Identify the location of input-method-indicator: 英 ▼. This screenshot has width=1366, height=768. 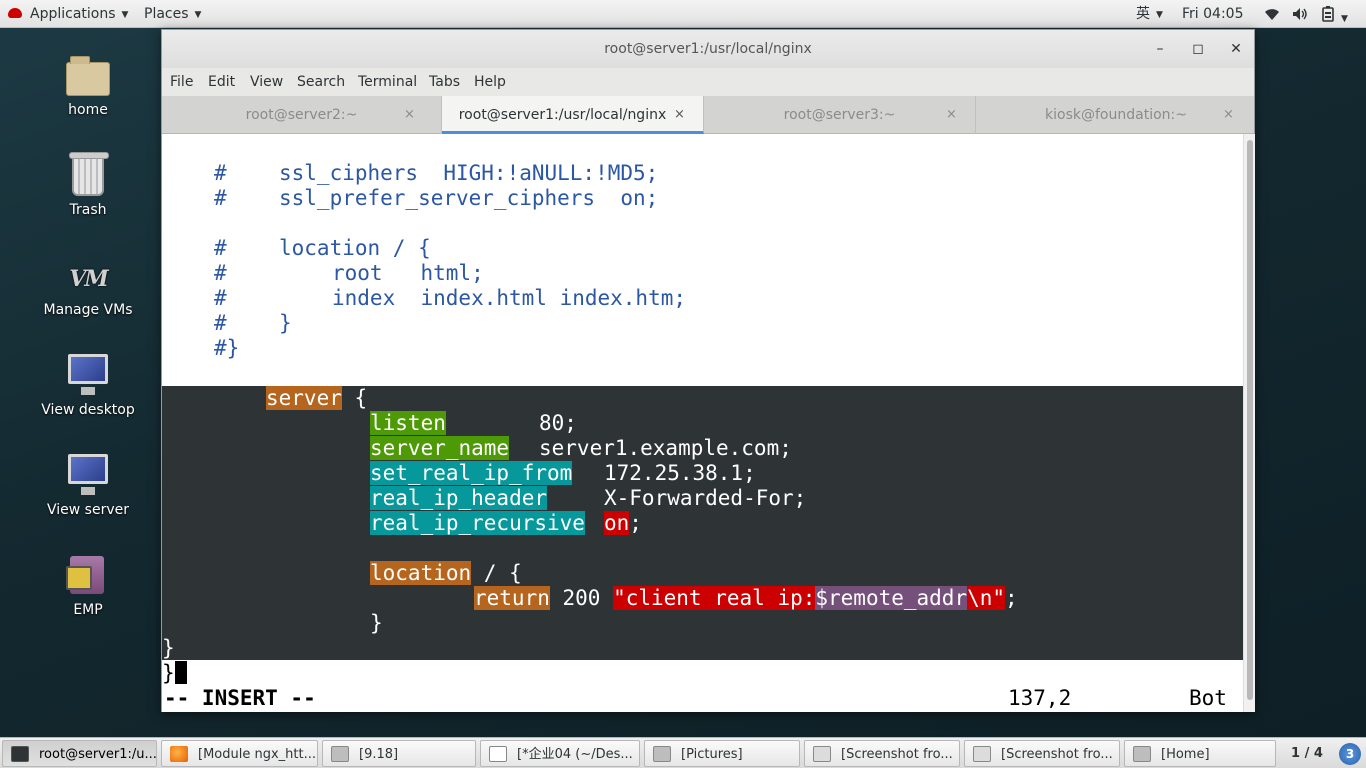
(1149, 14).